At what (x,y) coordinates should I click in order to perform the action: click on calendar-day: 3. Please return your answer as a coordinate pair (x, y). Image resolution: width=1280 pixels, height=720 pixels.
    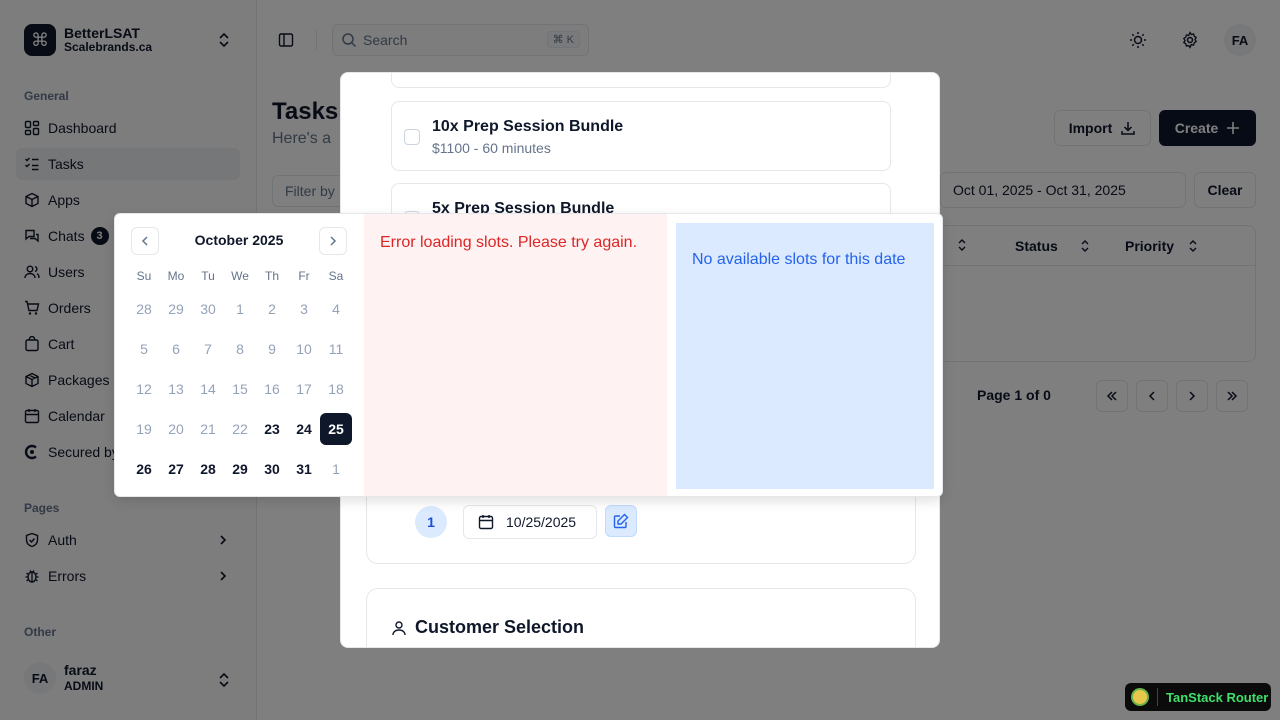
    Looking at the image, I should click on (304, 309).